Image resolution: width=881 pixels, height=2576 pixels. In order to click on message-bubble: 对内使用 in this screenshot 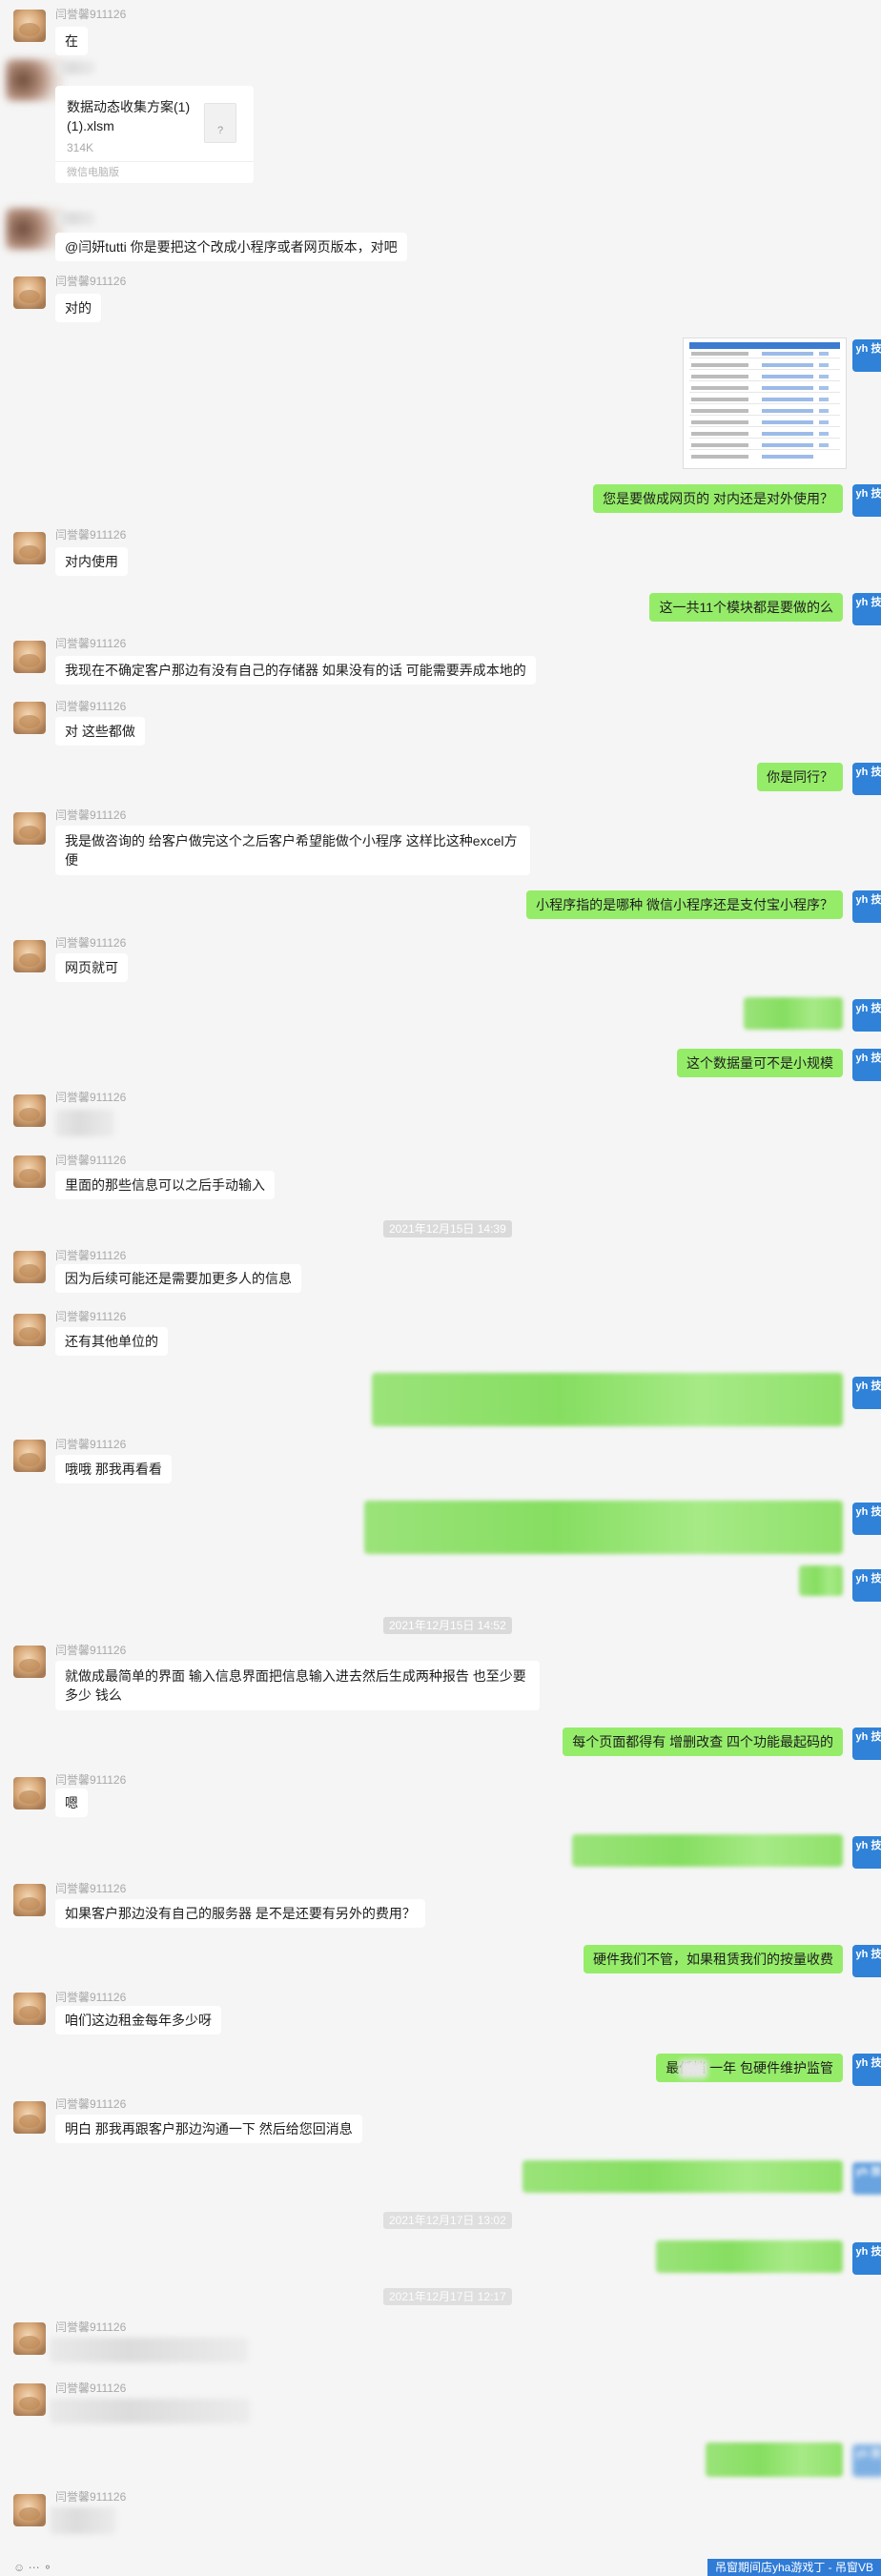, I will do `click(91, 561)`.